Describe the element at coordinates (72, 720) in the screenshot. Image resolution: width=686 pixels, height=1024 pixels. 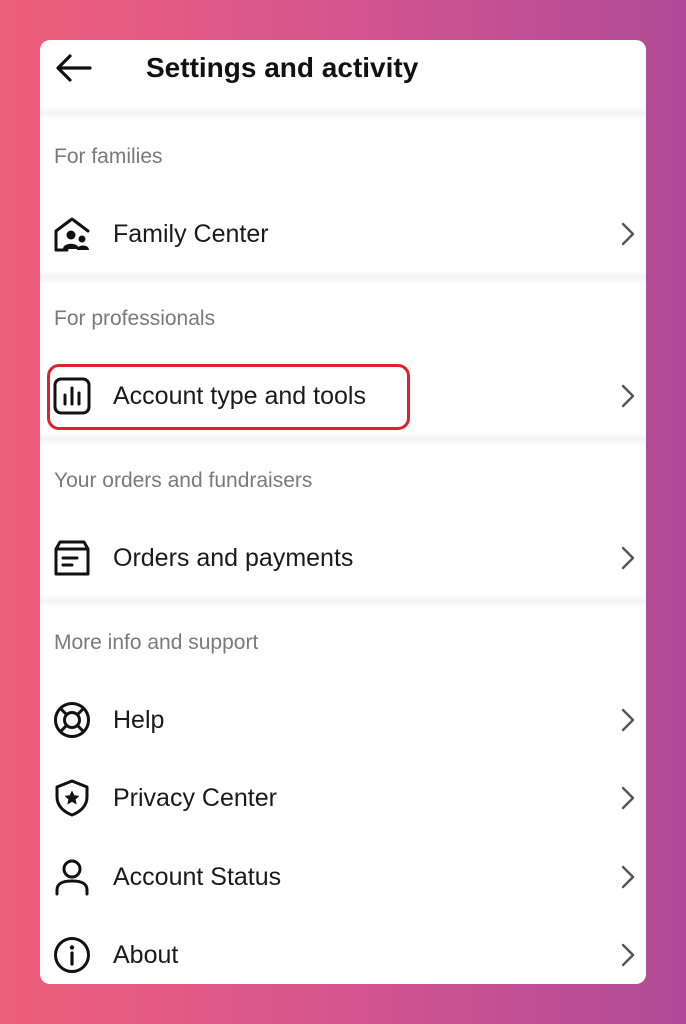
I see `lifebuoy-icon` at that location.